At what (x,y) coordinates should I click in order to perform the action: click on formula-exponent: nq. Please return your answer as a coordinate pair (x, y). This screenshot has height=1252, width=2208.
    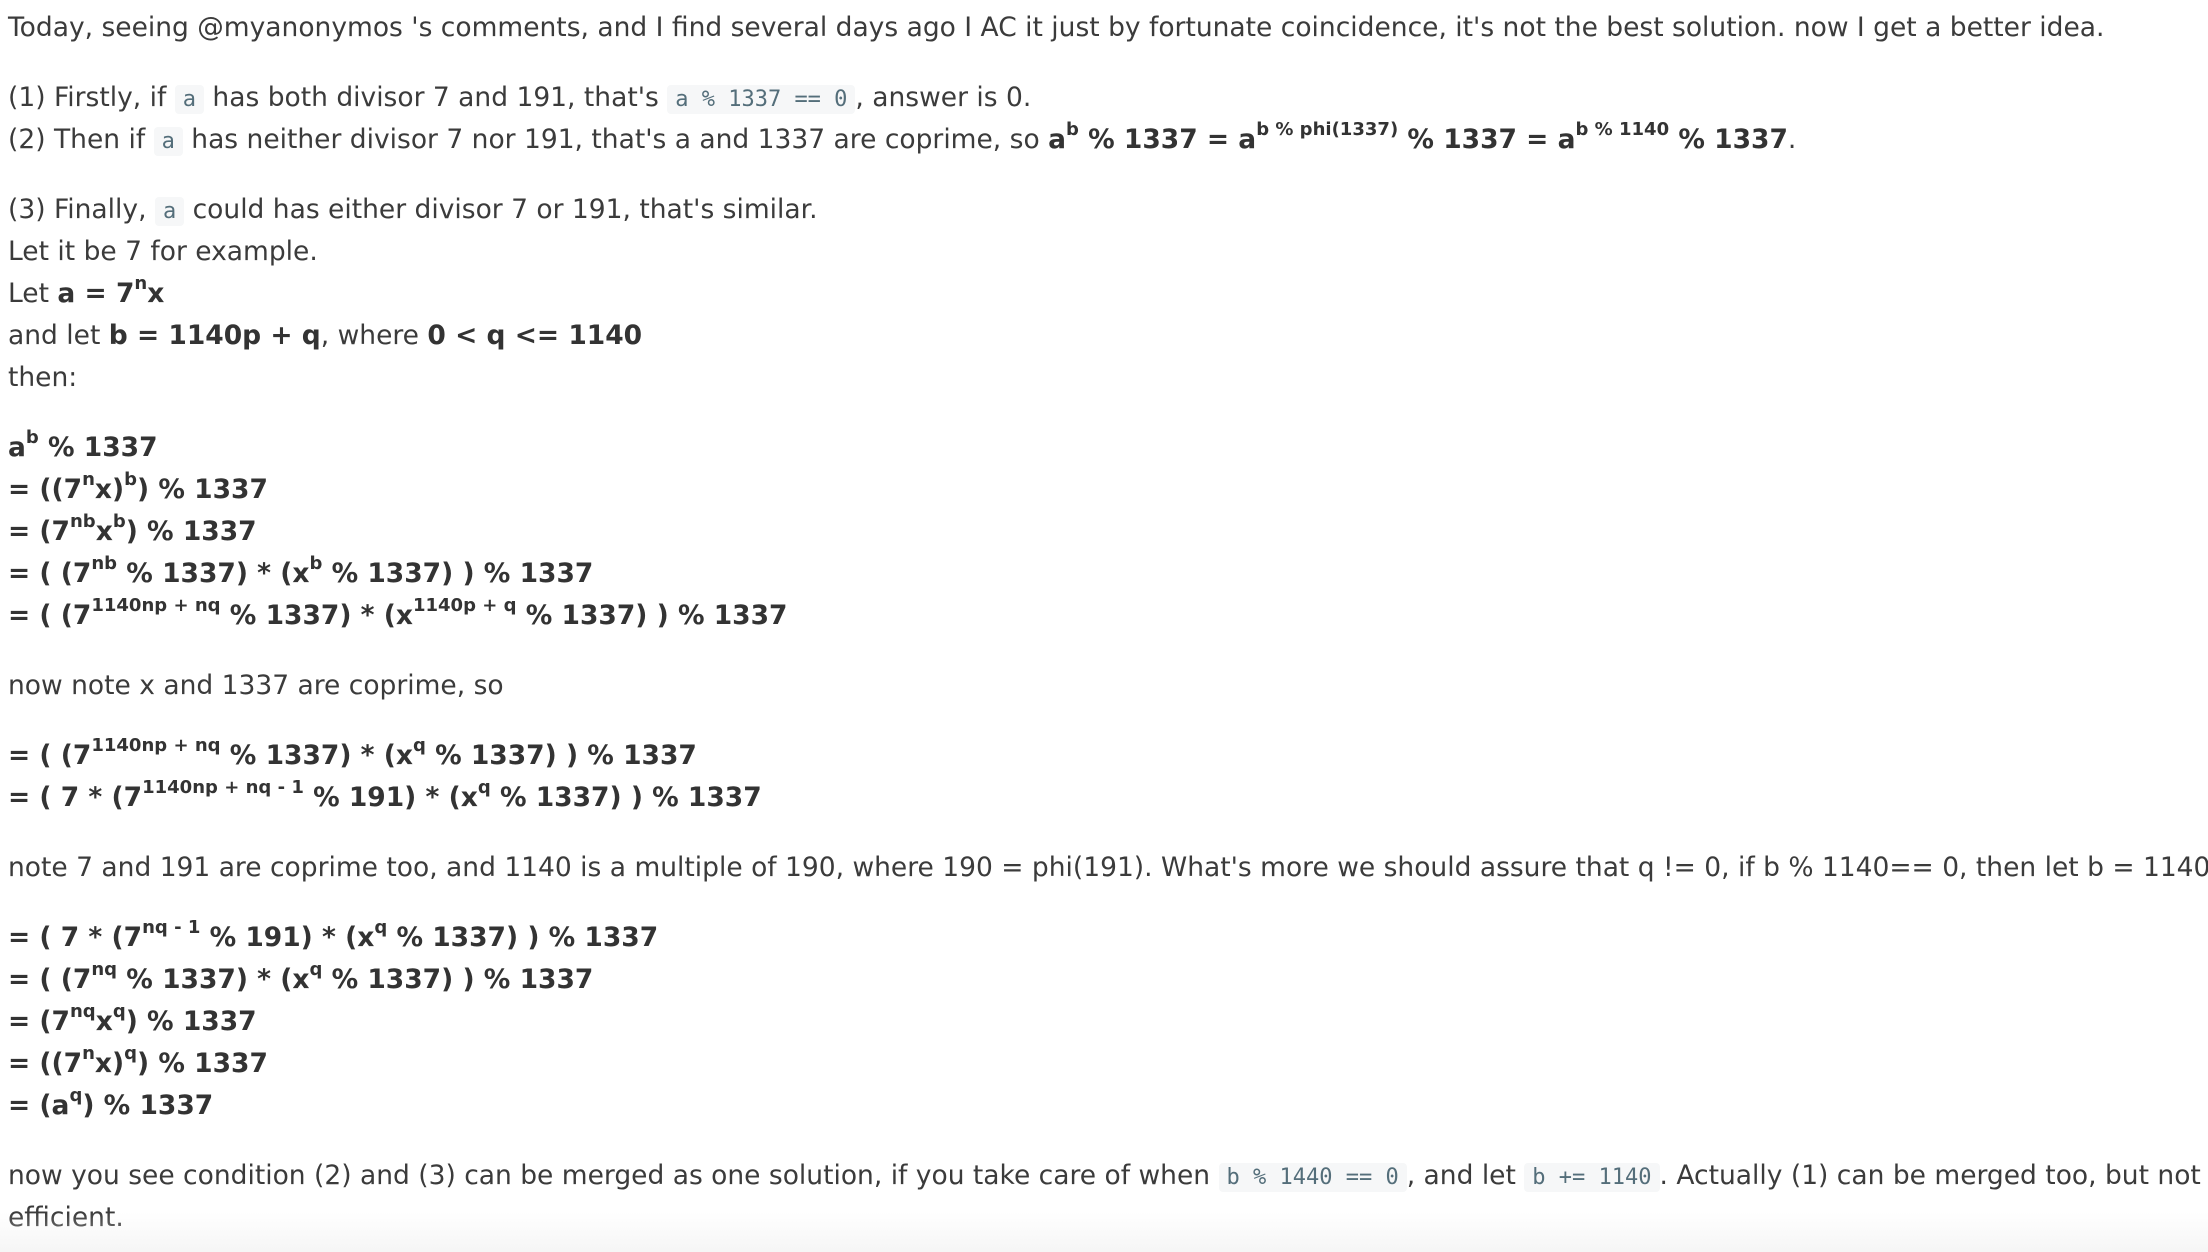
    Looking at the image, I should click on (82, 1012).